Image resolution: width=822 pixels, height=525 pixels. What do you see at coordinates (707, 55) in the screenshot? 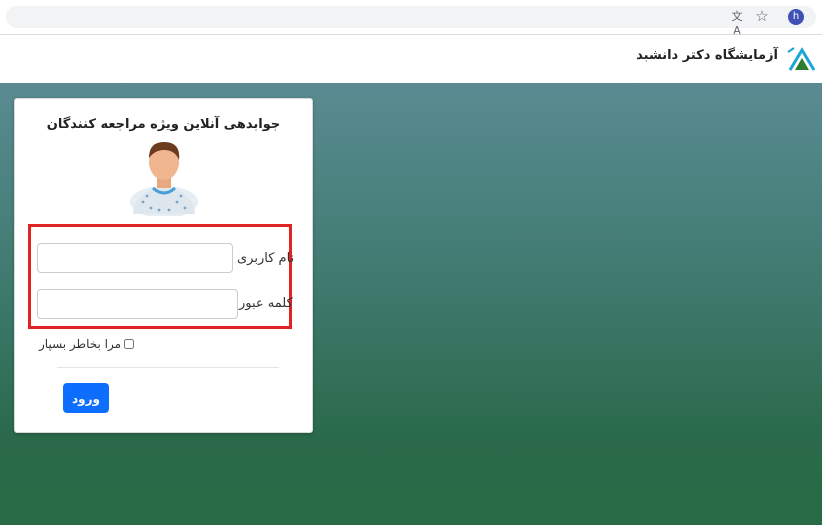
I see `site-title: آزمایشگاه دکتر دانشبد` at bounding box center [707, 55].